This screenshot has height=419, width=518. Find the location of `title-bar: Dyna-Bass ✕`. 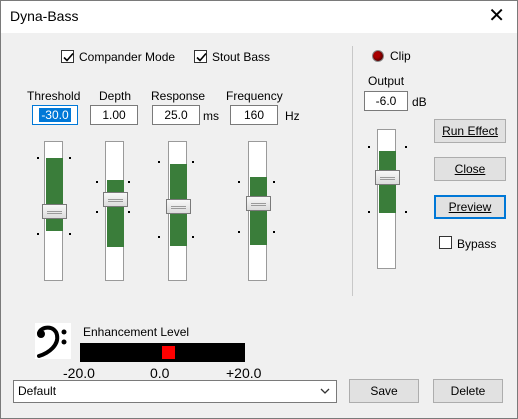

title-bar: Dyna-Bass ✕ is located at coordinates (259, 17).